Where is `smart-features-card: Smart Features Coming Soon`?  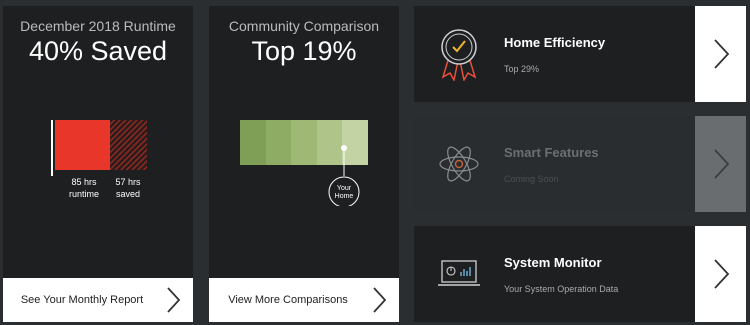
smart-features-card: Smart Features Coming Soon is located at coordinates (580, 164).